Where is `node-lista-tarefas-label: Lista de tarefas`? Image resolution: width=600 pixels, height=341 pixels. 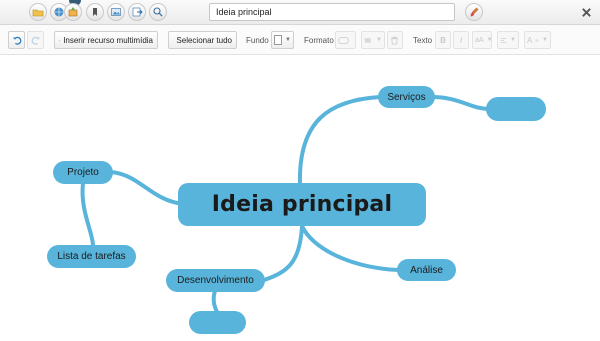 node-lista-tarefas-label: Lista de tarefas is located at coordinates (91, 256).